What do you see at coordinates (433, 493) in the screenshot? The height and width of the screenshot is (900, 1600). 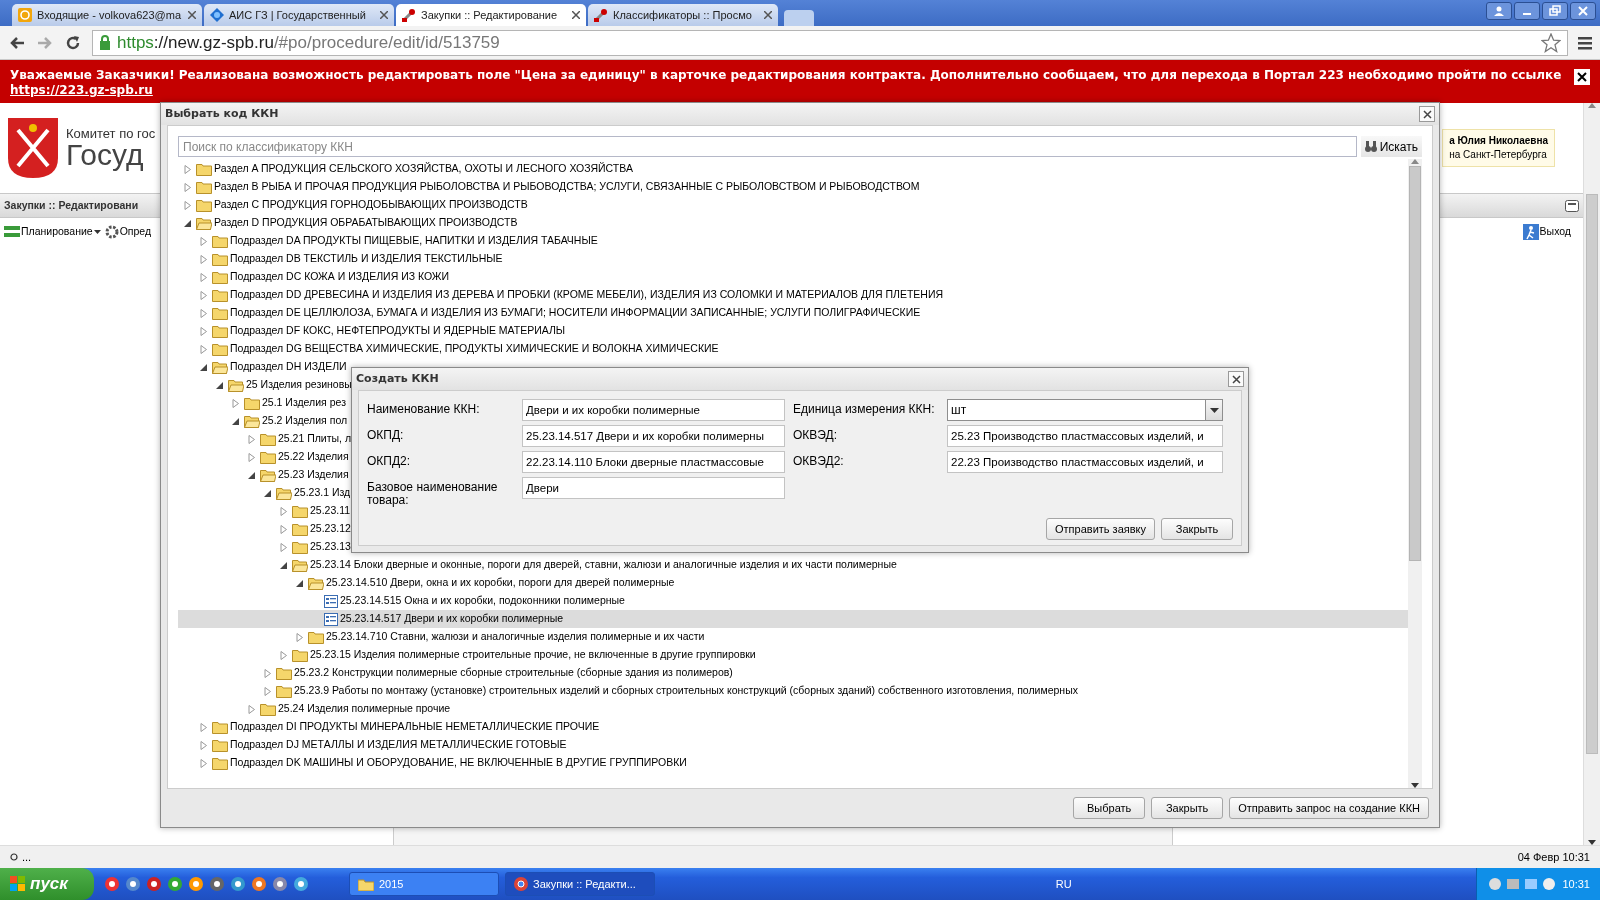 I see `field-label: Базовое наименование товара:` at bounding box center [433, 493].